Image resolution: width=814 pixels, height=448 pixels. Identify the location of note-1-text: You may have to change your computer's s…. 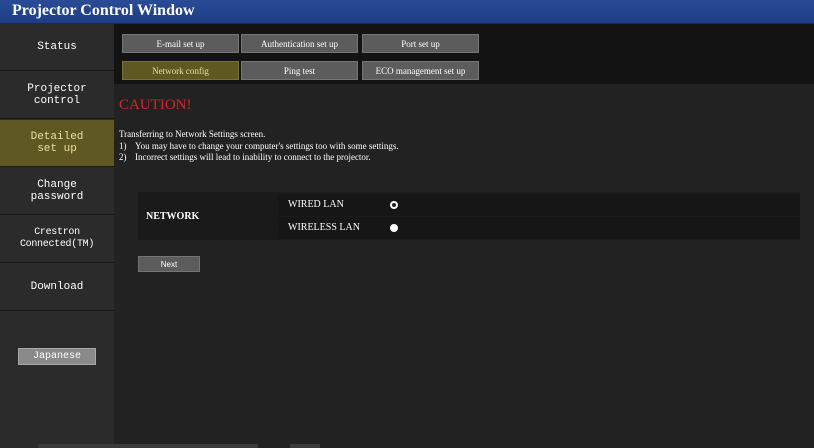
(267, 145).